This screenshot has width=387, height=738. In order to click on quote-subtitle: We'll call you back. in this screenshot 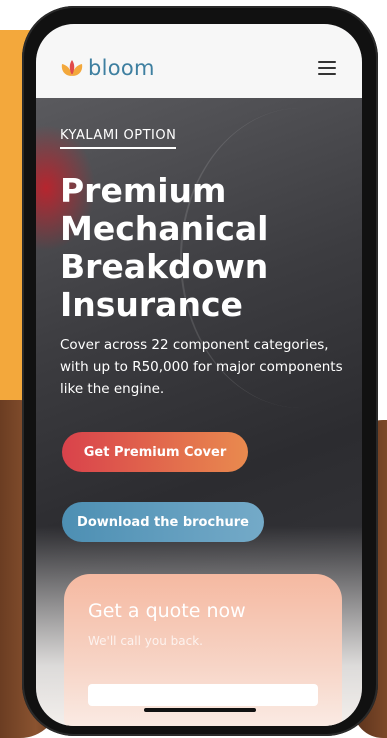, I will do `click(145, 641)`.